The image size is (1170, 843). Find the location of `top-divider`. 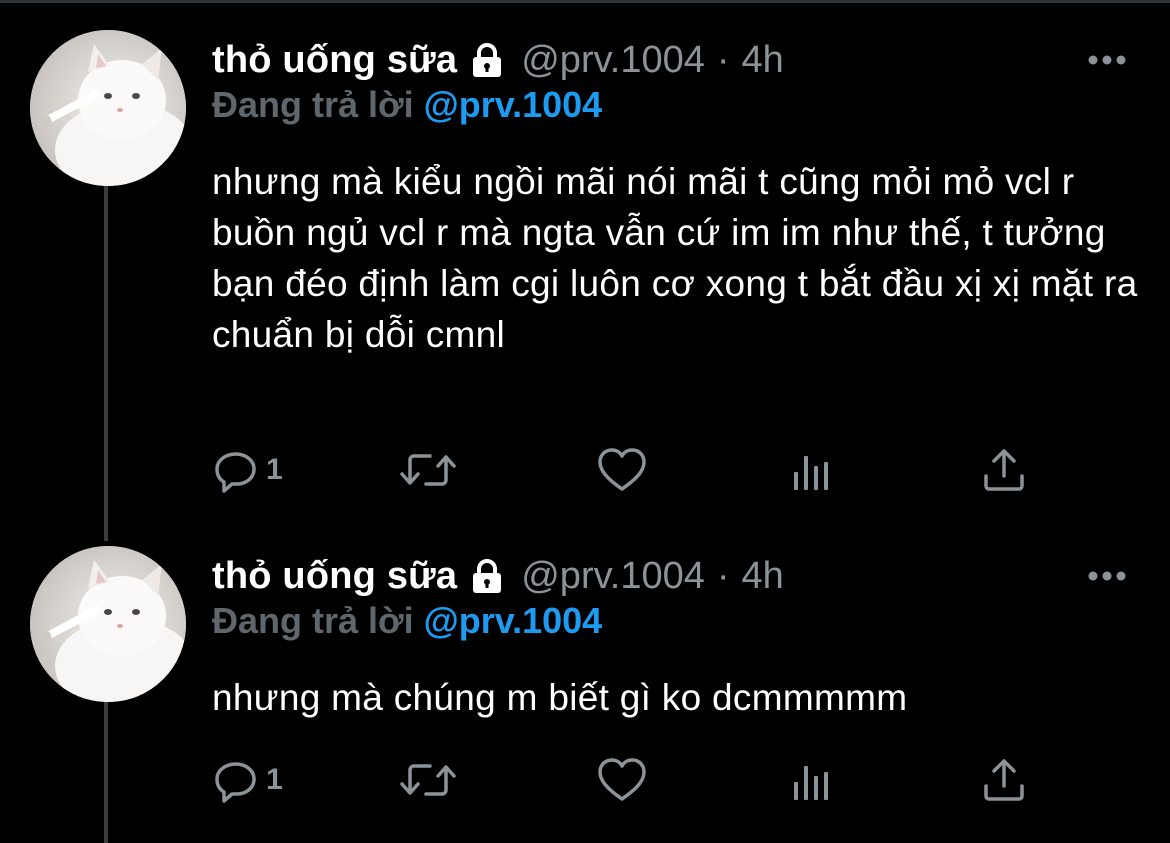

top-divider is located at coordinates (585, 1).